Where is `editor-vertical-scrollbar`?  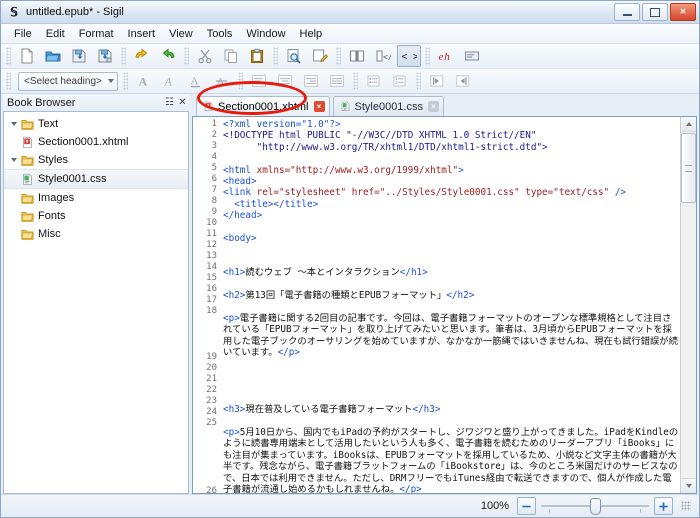 editor-vertical-scrollbar is located at coordinates (688, 305).